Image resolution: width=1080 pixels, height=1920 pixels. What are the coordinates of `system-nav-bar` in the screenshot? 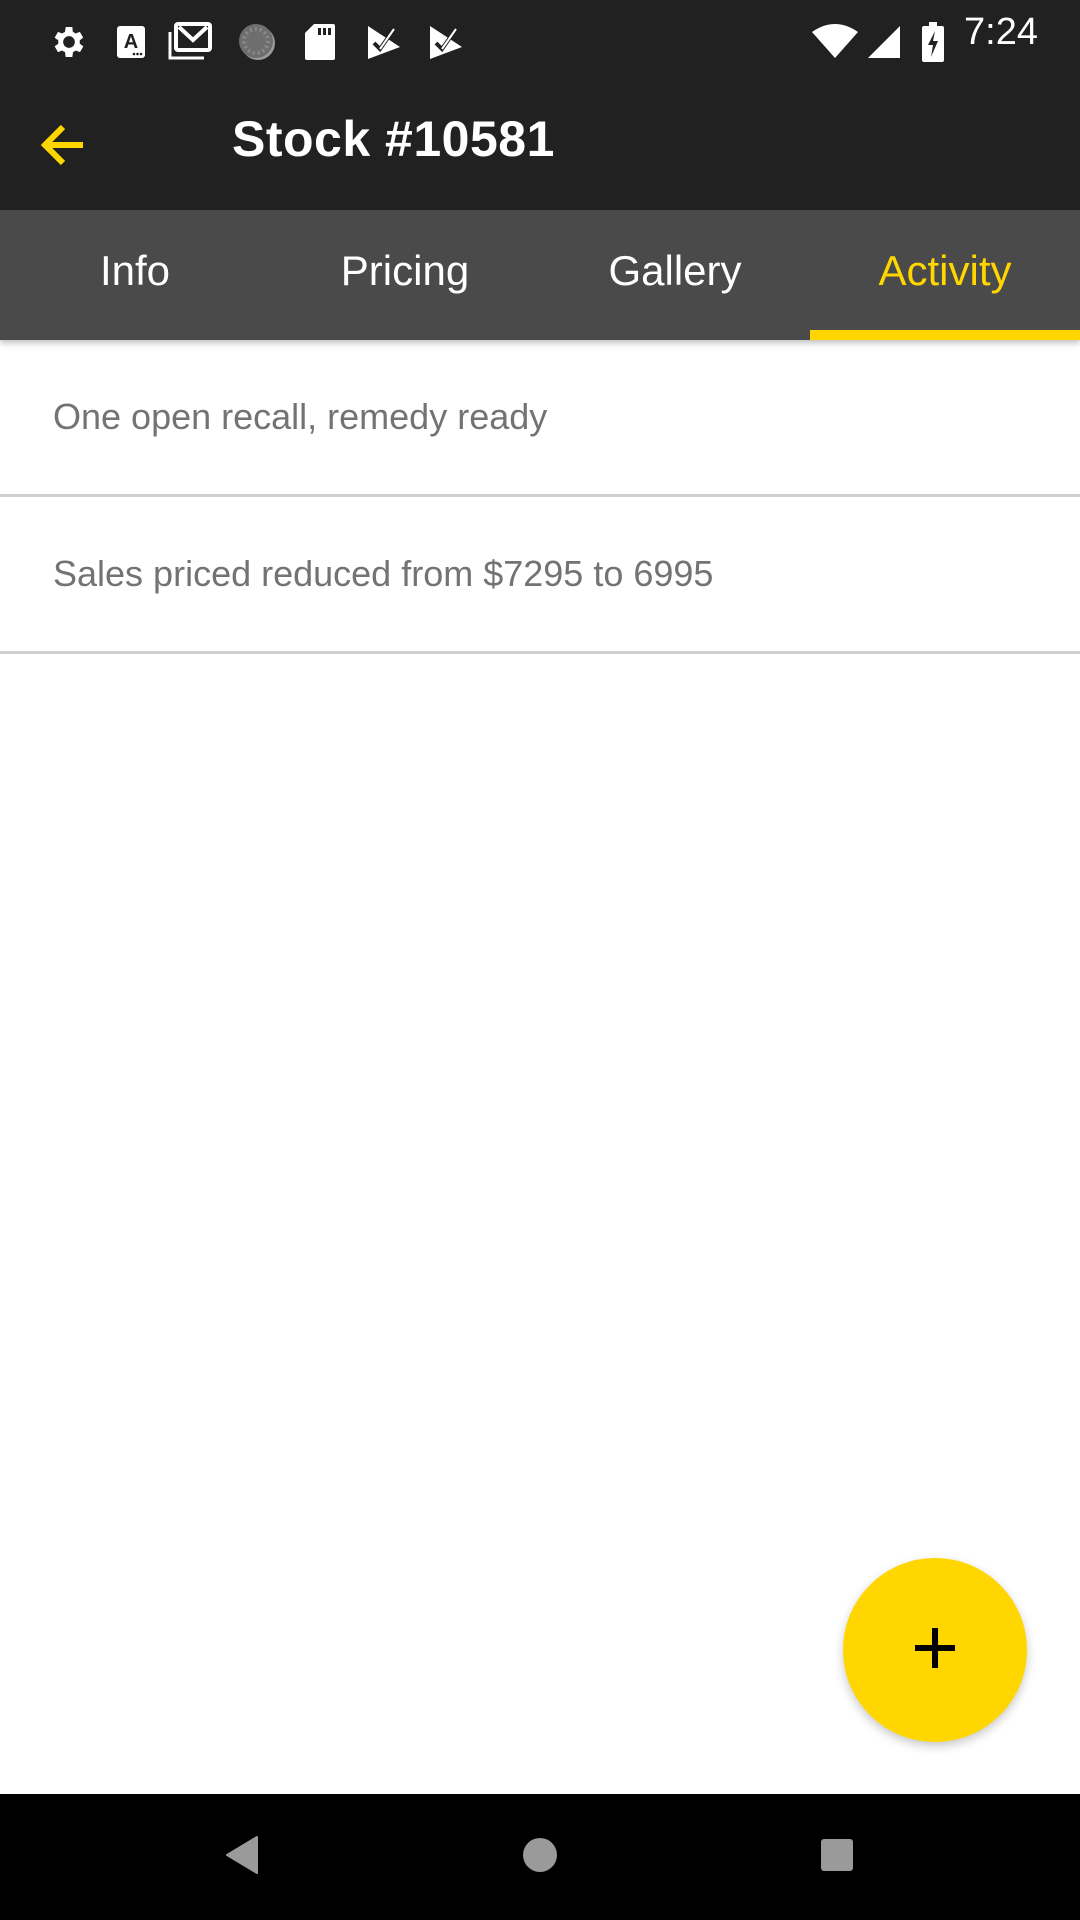 It's located at (540, 1857).